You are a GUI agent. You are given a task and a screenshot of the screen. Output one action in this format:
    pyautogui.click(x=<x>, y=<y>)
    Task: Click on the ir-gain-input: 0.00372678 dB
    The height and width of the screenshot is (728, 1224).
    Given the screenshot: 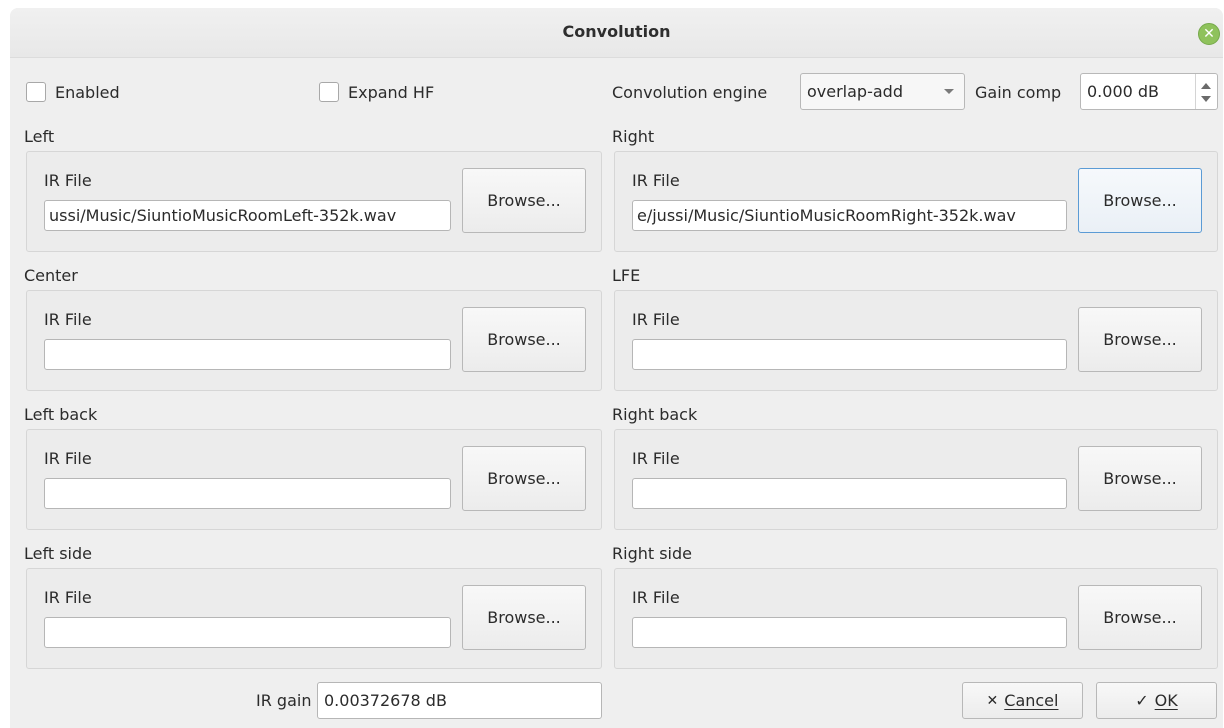 What is the action you would take?
    pyautogui.click(x=459, y=700)
    